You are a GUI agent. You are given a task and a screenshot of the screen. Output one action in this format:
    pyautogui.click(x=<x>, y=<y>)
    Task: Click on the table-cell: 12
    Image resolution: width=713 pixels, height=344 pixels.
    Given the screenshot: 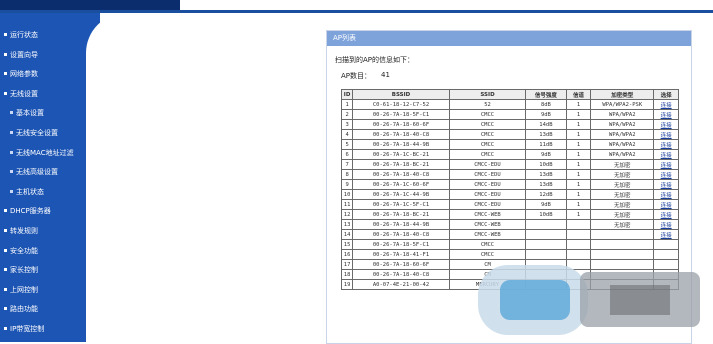 What is the action you would take?
    pyautogui.click(x=347, y=214)
    